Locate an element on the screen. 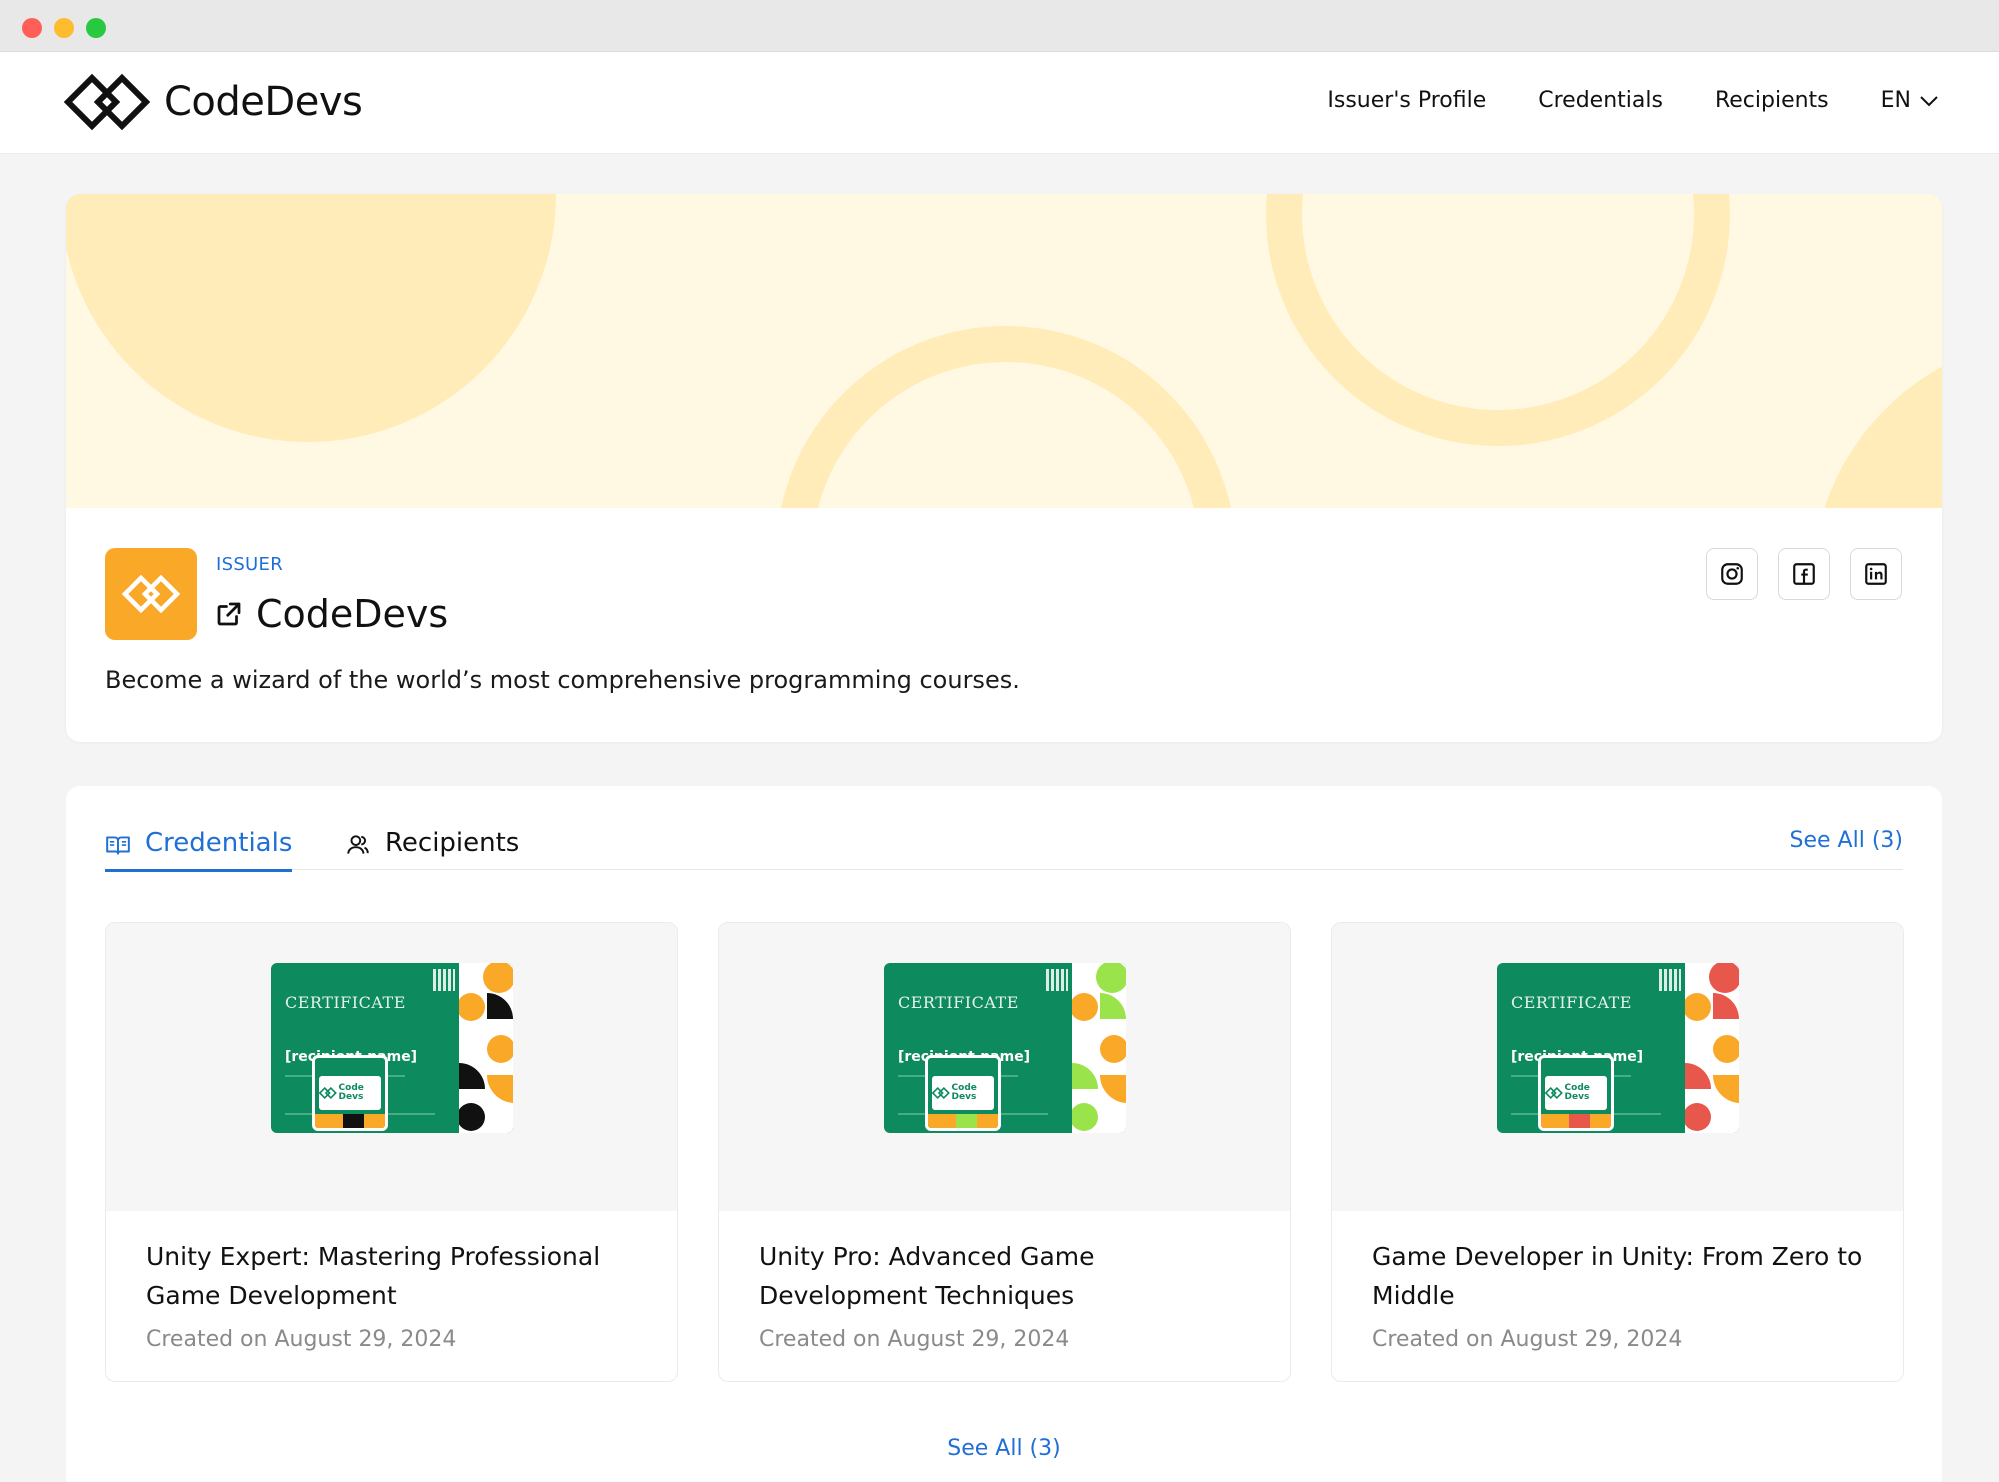 This screenshot has width=1999, height=1482. tab-credentials: Credentials is located at coordinates (199, 844).